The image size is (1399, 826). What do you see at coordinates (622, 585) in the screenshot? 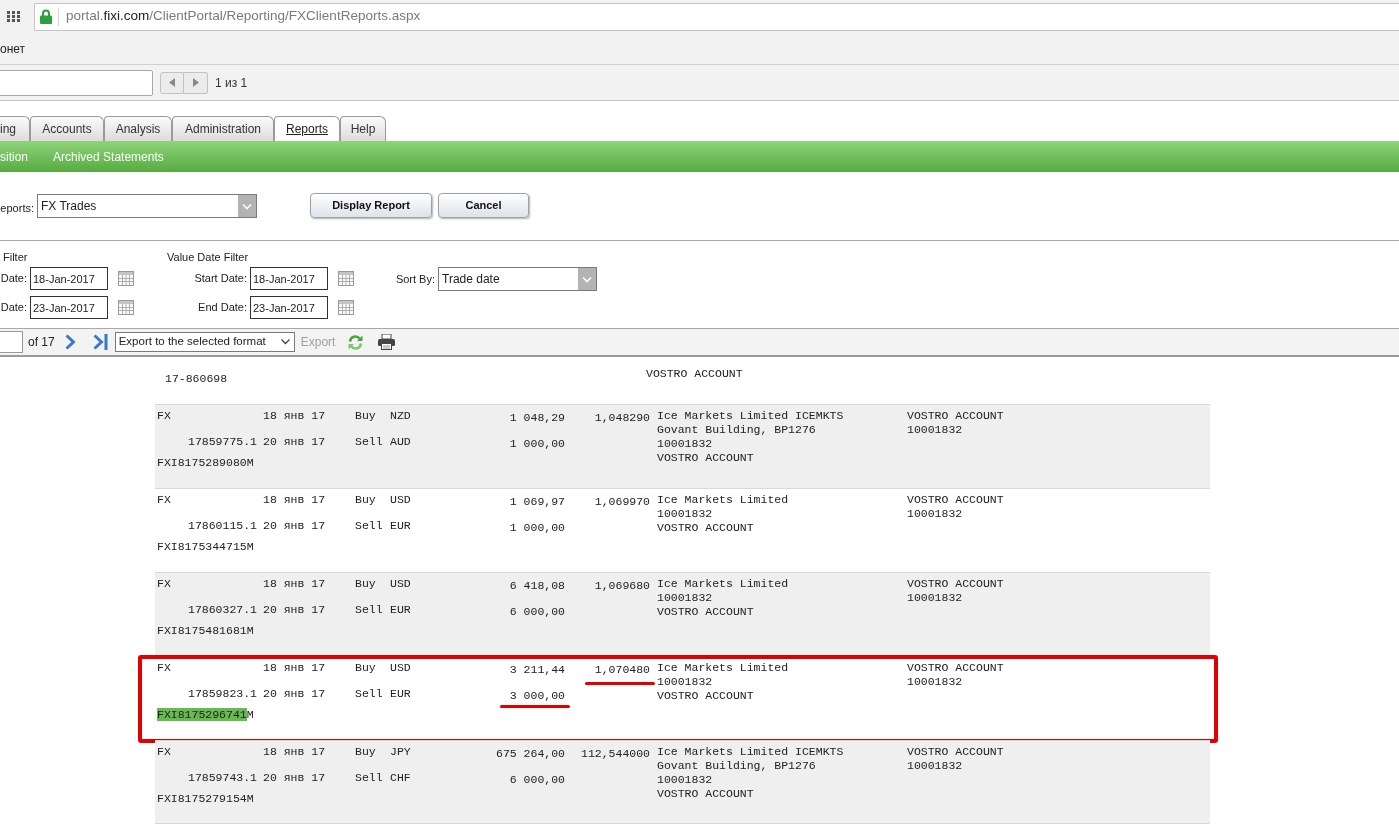
I see `exchange-rate: 1,069680` at bounding box center [622, 585].